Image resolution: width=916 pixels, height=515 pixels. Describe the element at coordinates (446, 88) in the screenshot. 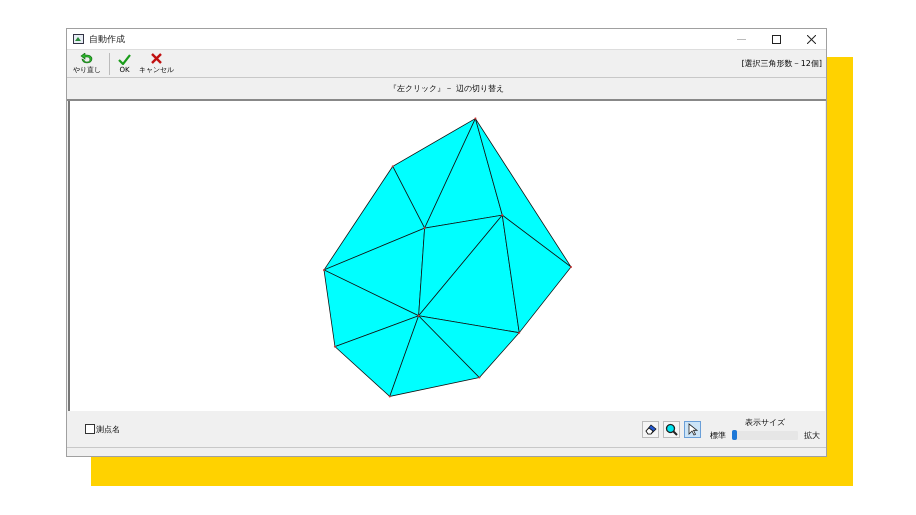

I see `hint-text: 『左クリック』－ 辺の切り替え` at that location.